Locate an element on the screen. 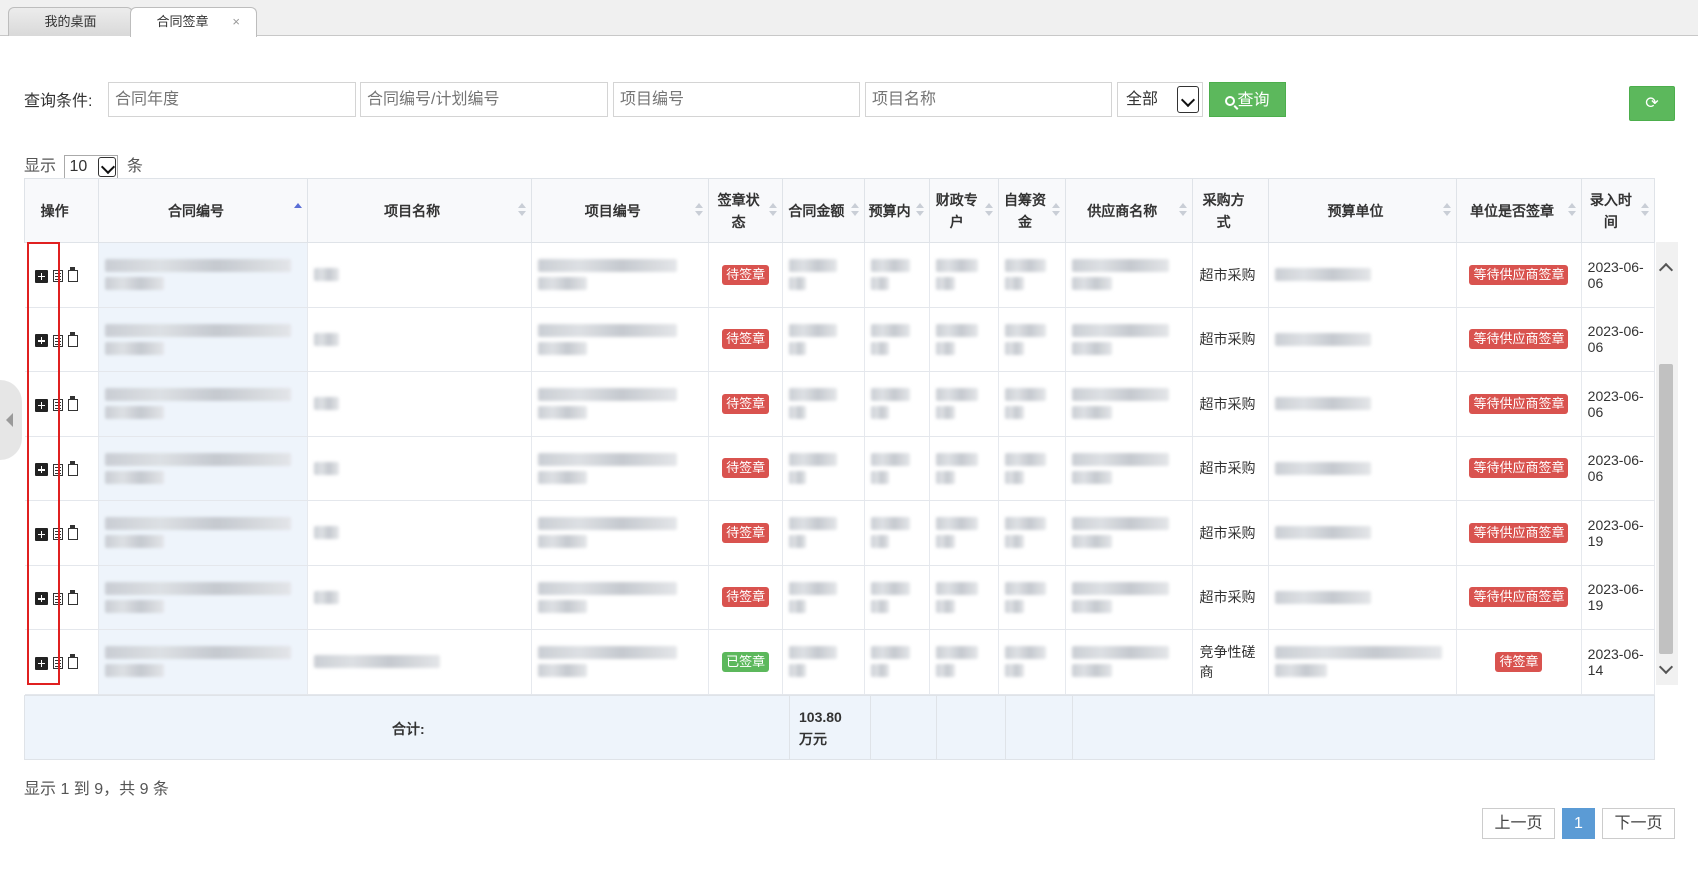 The image size is (1698, 890). search-button: 查询 is located at coordinates (1247, 99).